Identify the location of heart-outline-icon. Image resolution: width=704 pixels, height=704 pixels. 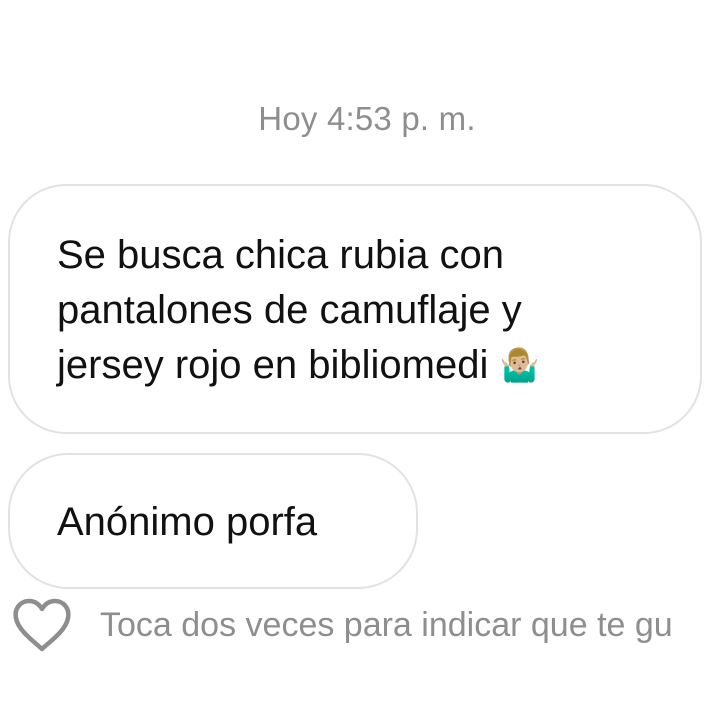
(42, 626).